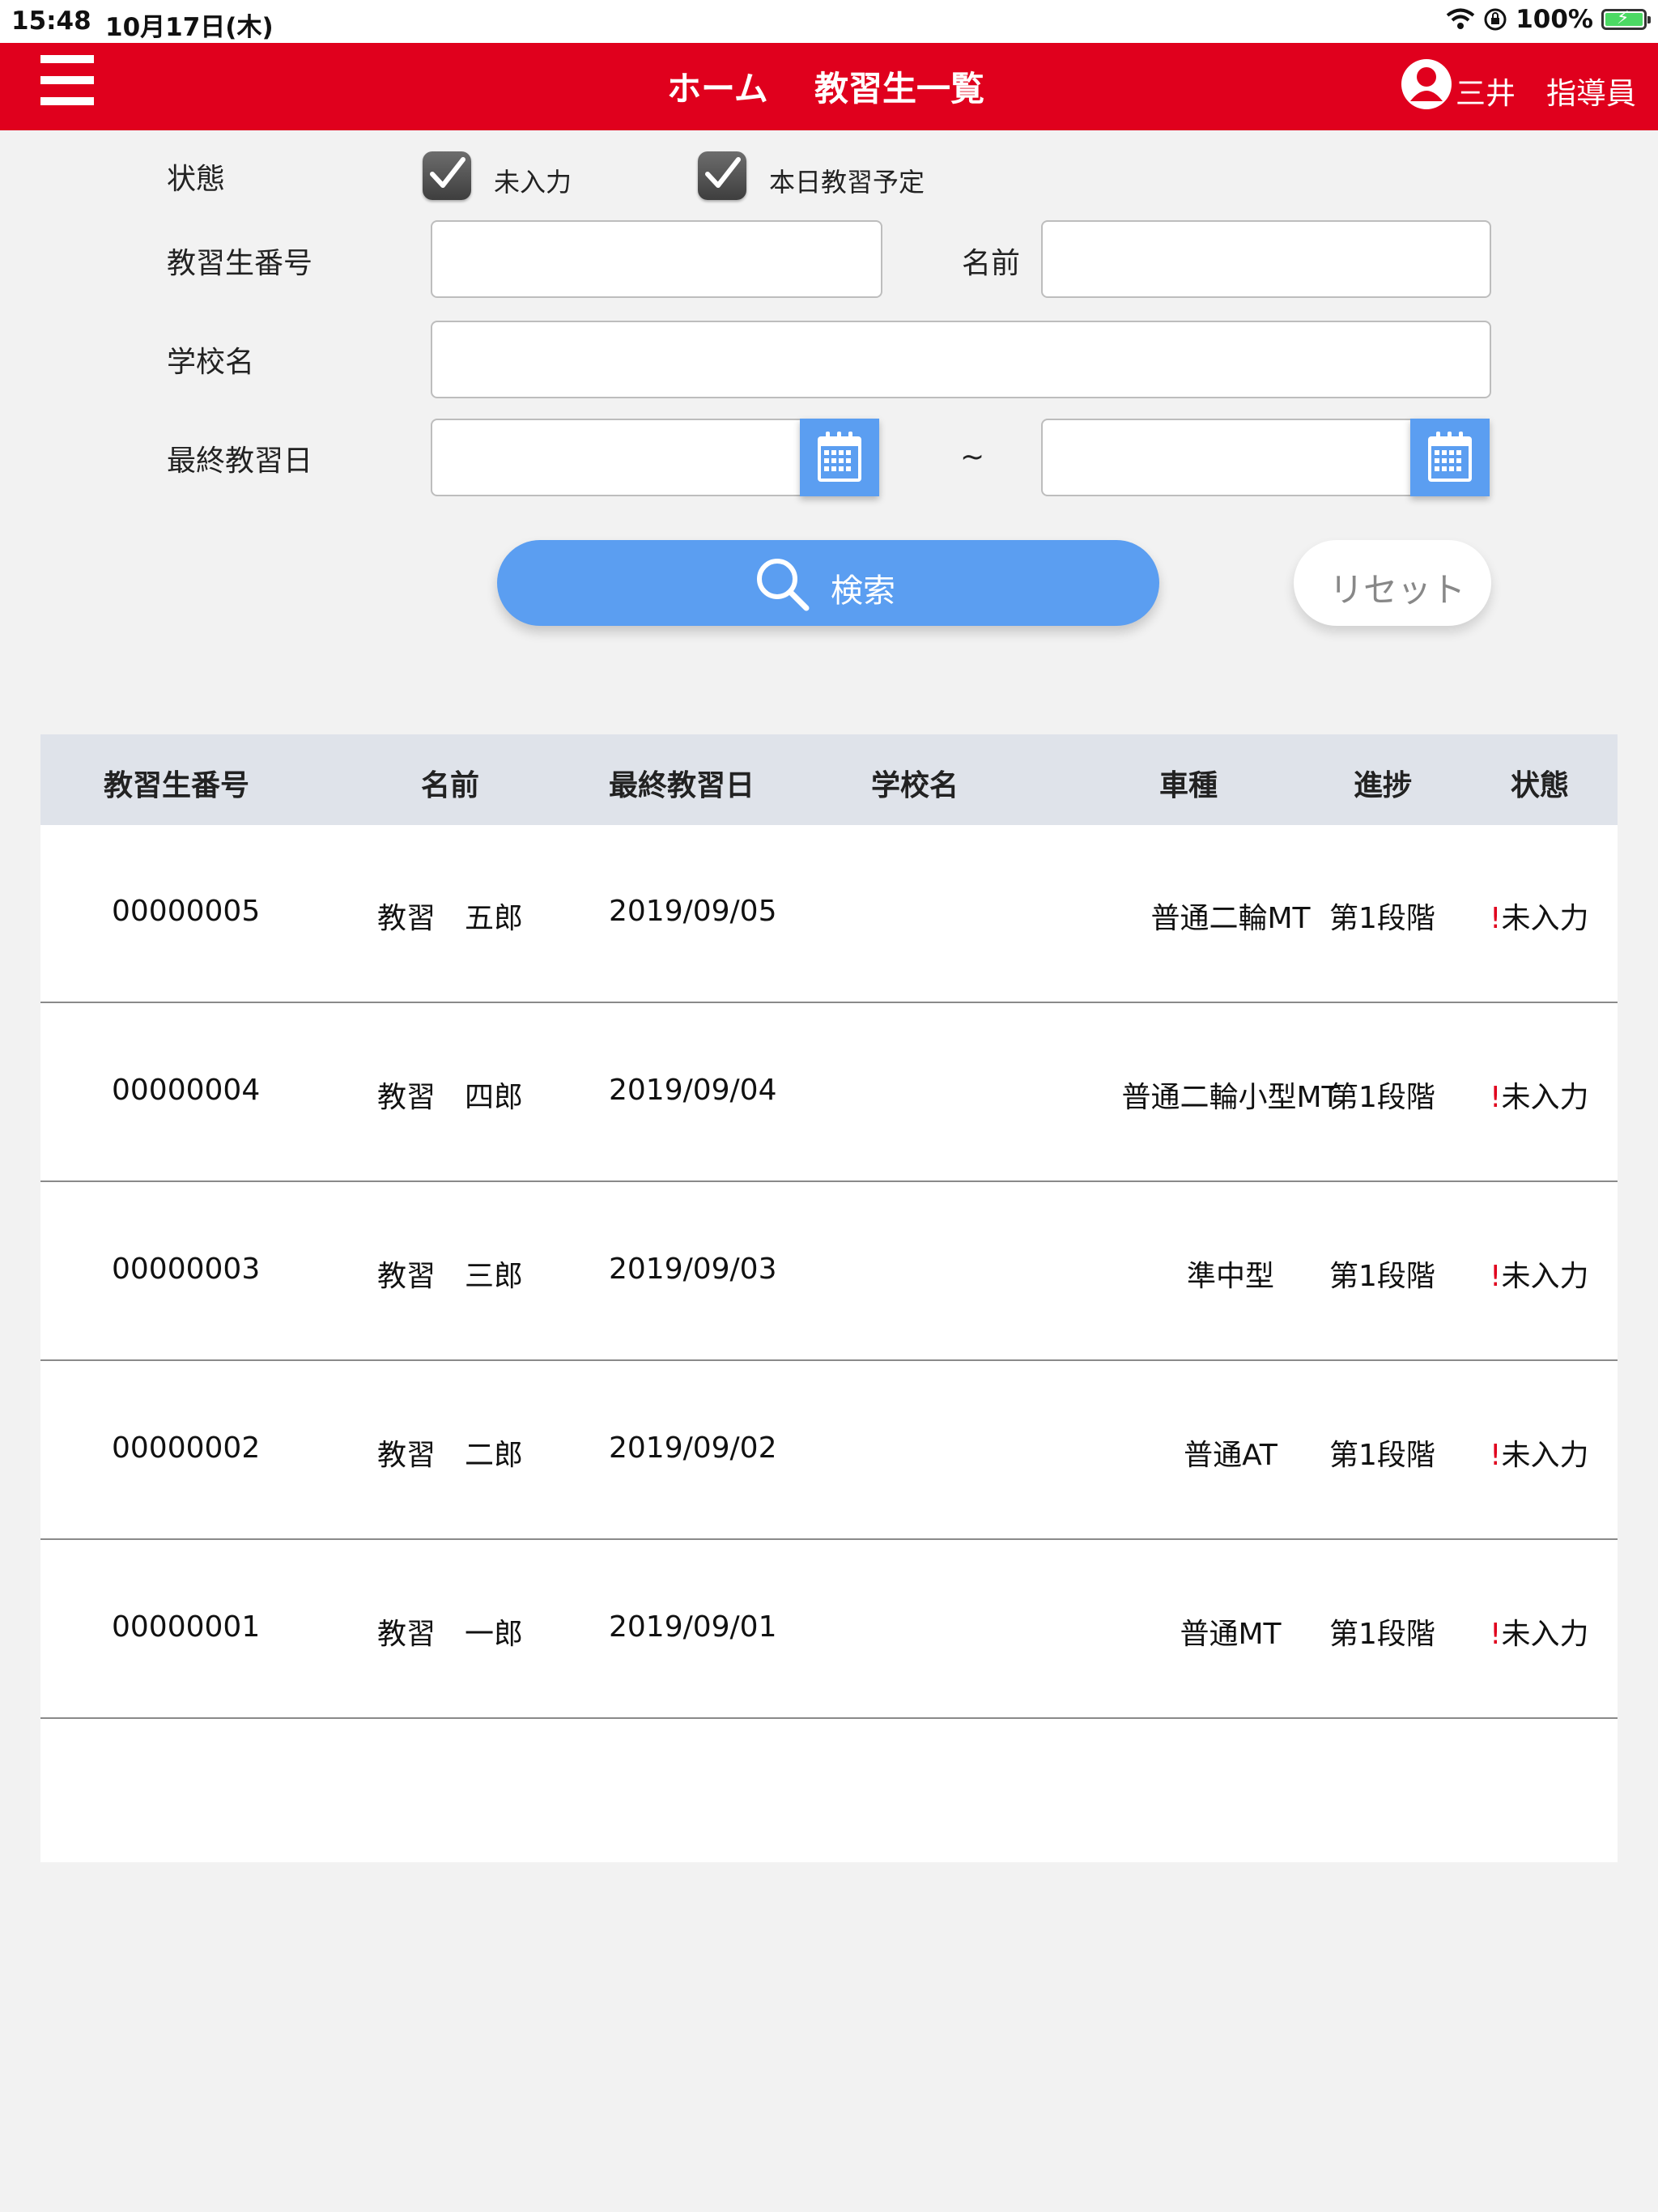 This screenshot has height=2212, width=1658. Describe the element at coordinates (829, 779) in the screenshot. I see `table-header: 教習生番号 名前 最終教習日 学校名 車種 進捗 状態` at that location.